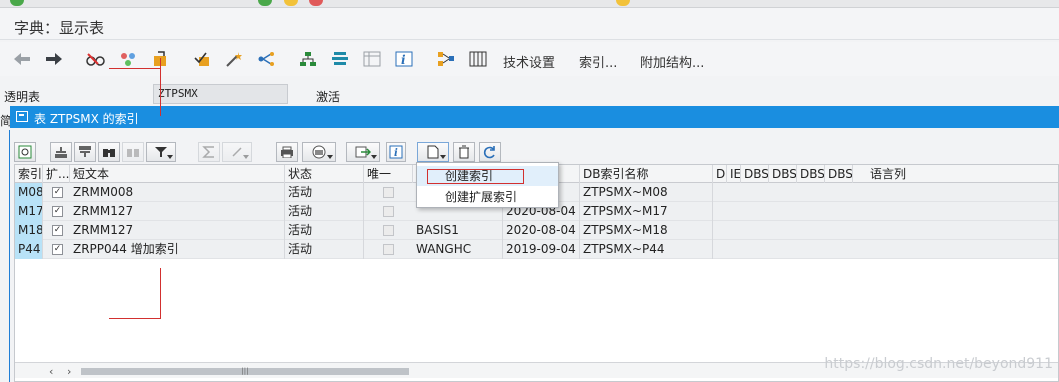 Image resolution: width=1059 pixels, height=382 pixels. Describe the element at coordinates (324, 174) in the screenshot. I see `col-header: 状态` at that location.